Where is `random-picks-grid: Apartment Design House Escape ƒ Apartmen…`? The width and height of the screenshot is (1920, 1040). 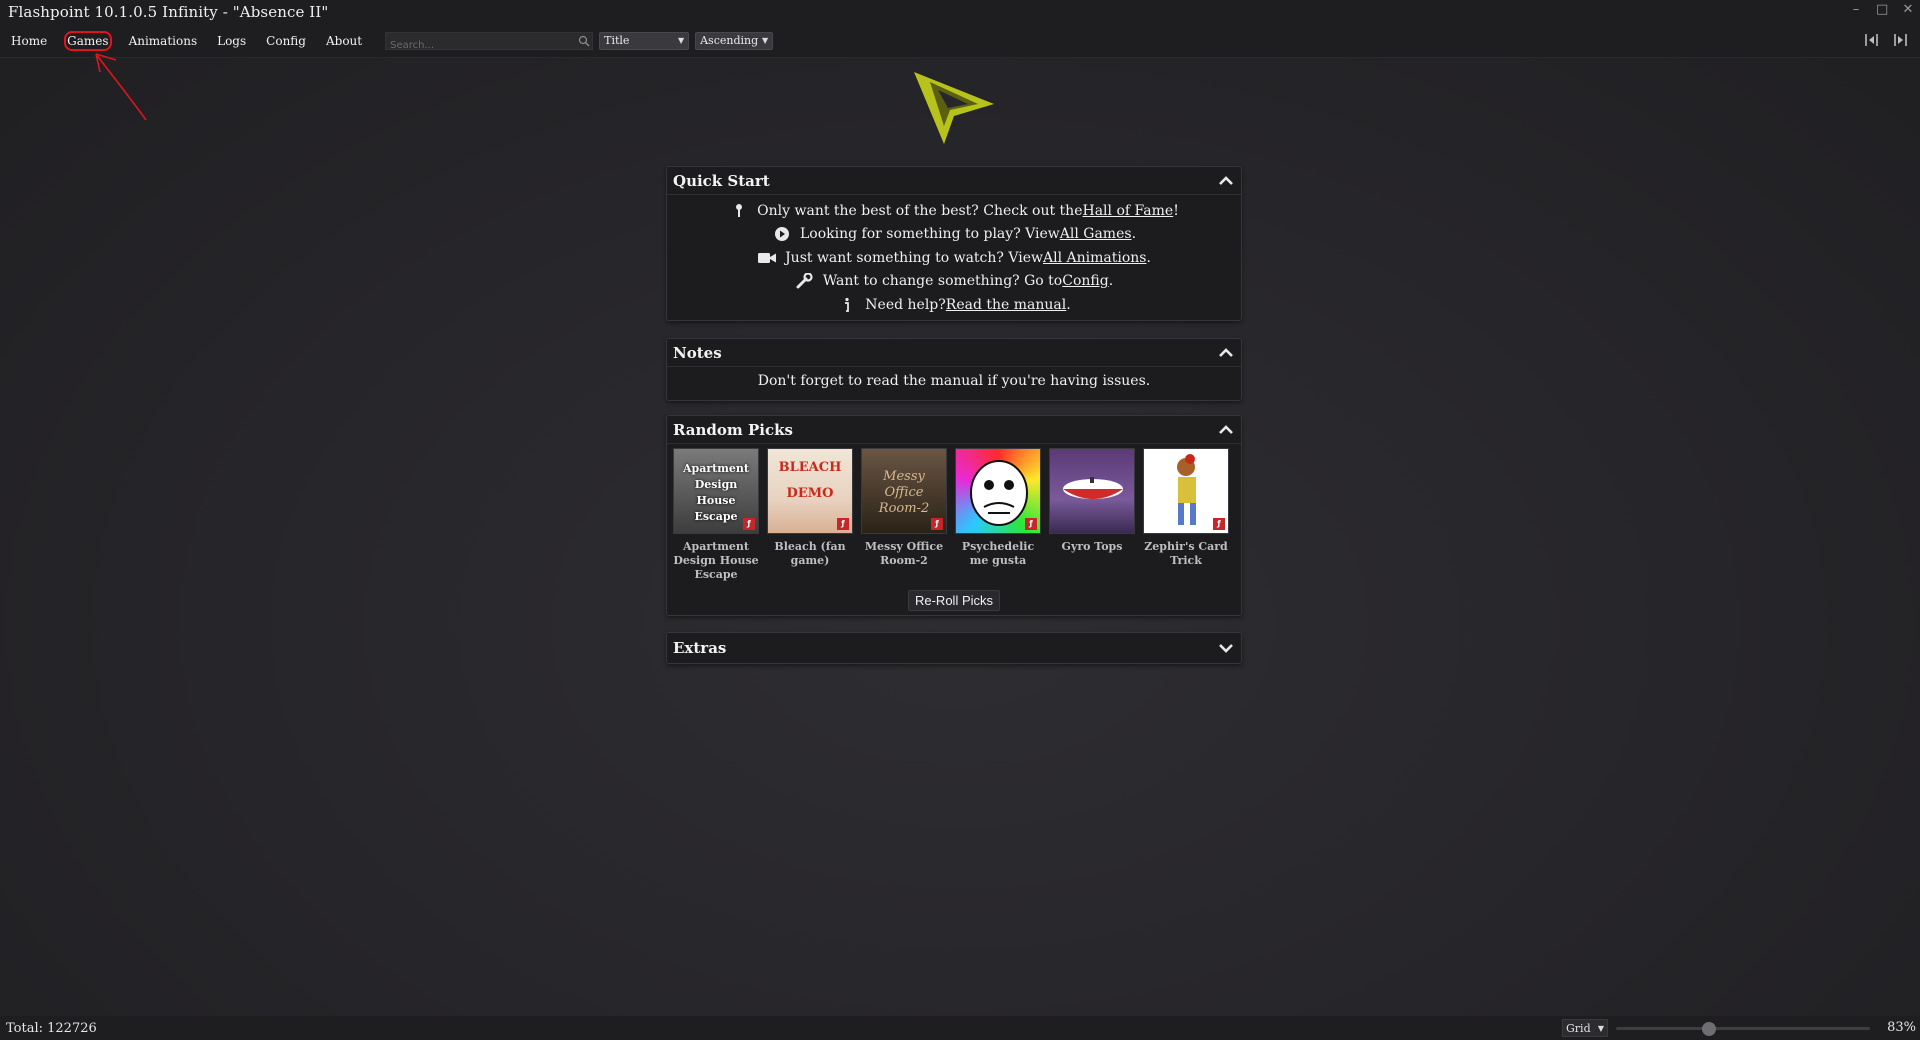
random-picks-grid: Apartment Design House Escape ƒ Apartmen… is located at coordinates (954, 513).